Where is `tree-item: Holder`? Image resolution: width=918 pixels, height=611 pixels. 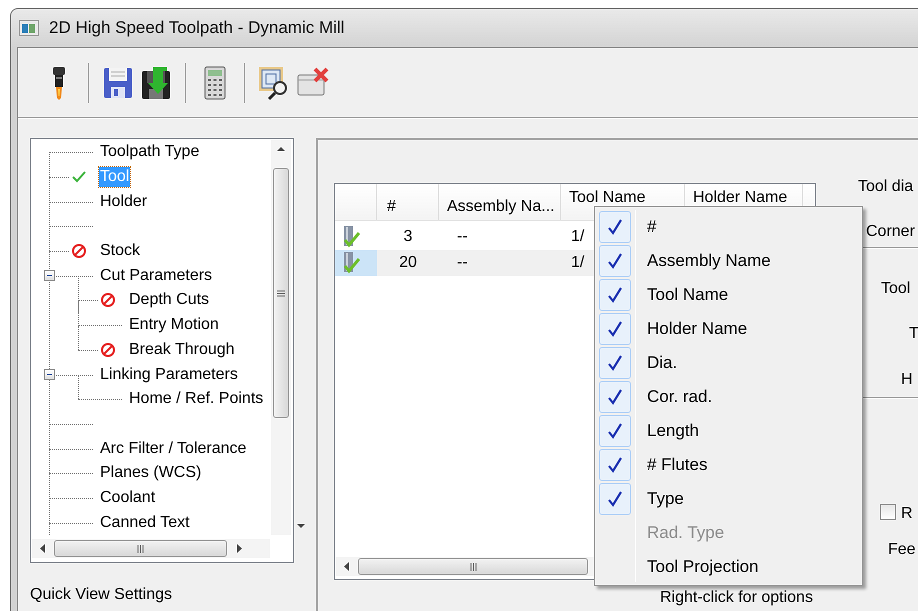
tree-item: Holder is located at coordinates (123, 202).